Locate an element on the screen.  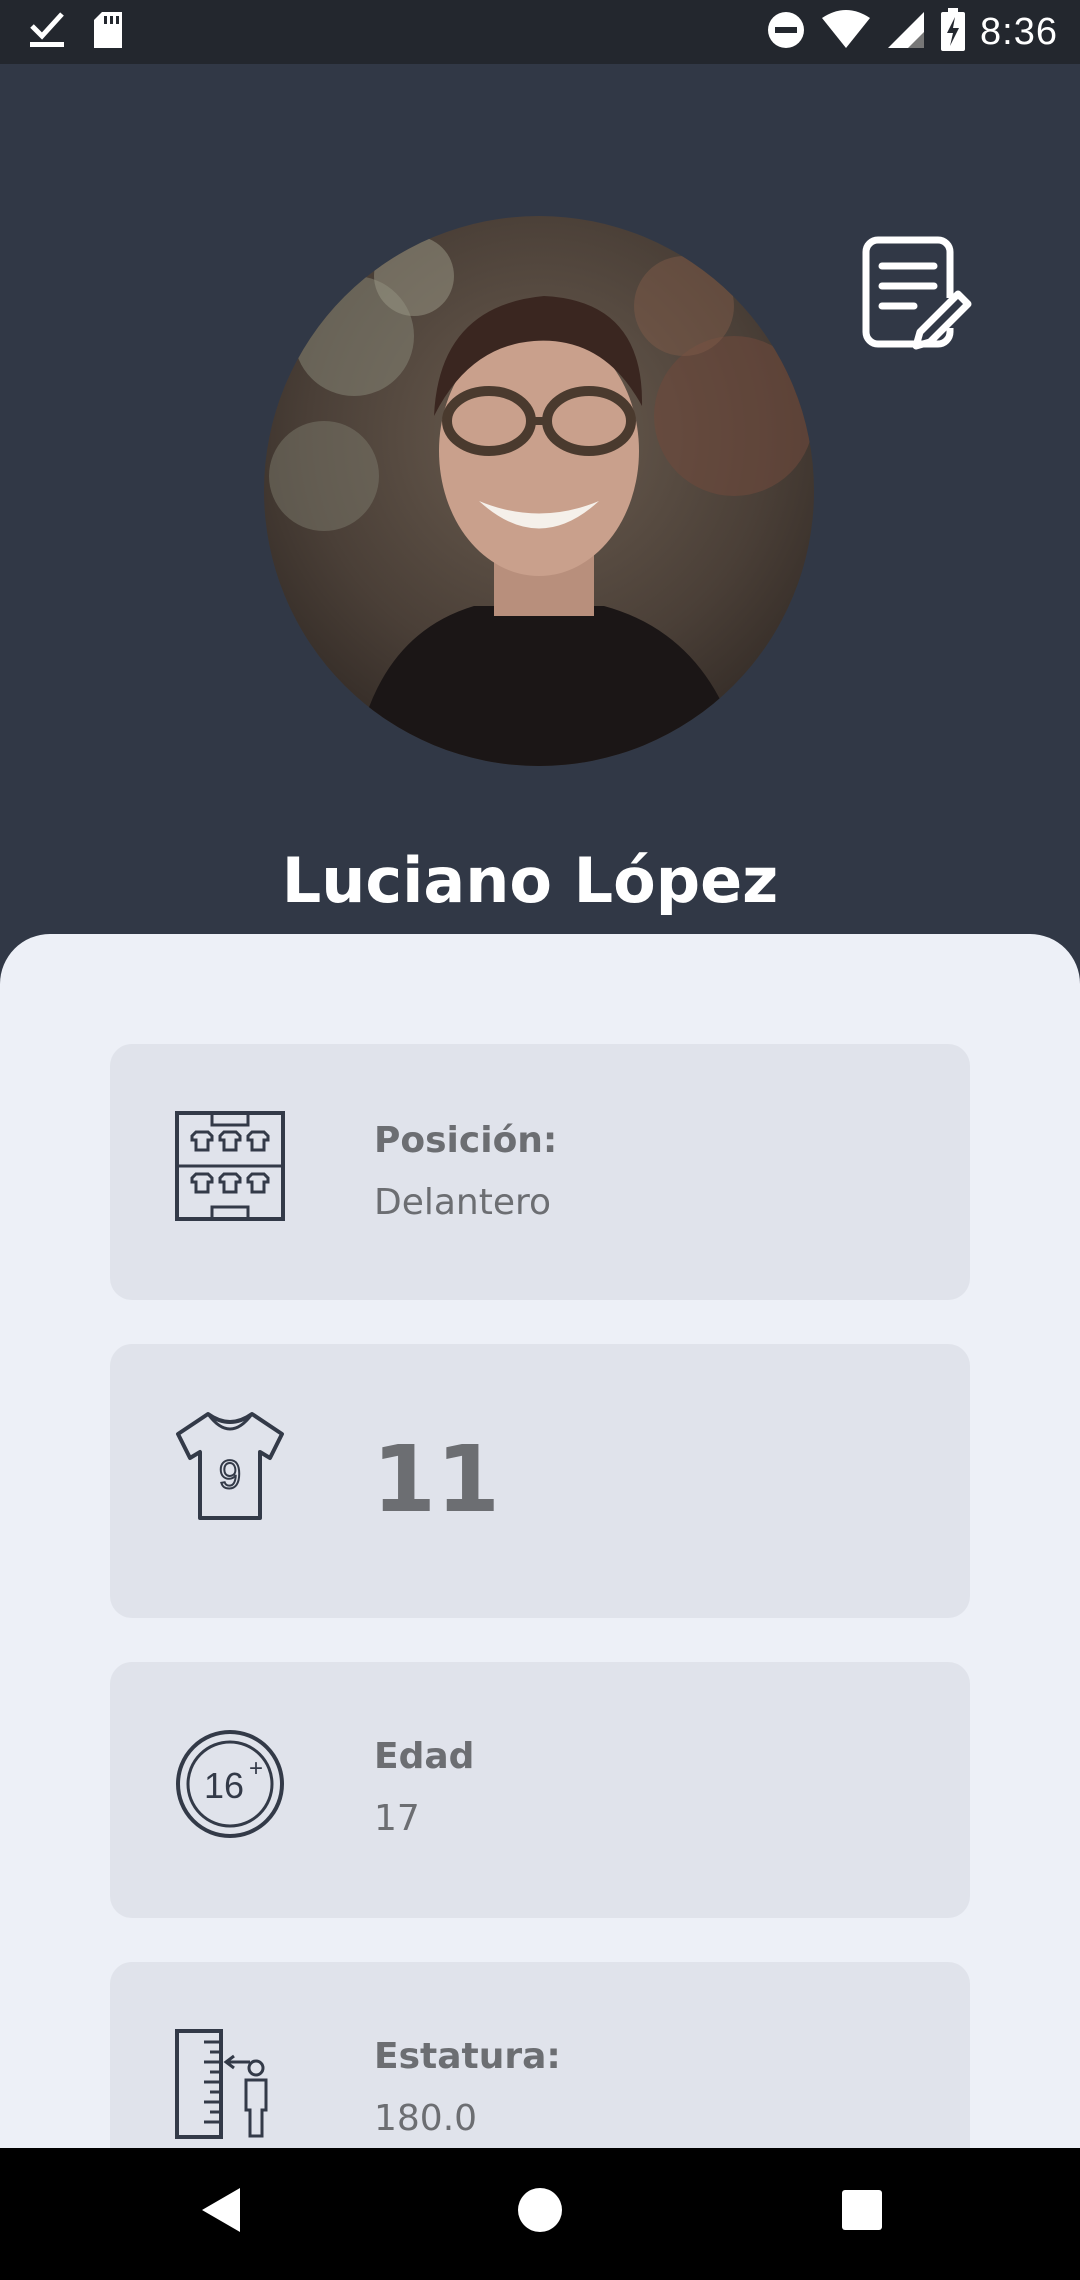
recents-icon is located at coordinates (862, 2210).